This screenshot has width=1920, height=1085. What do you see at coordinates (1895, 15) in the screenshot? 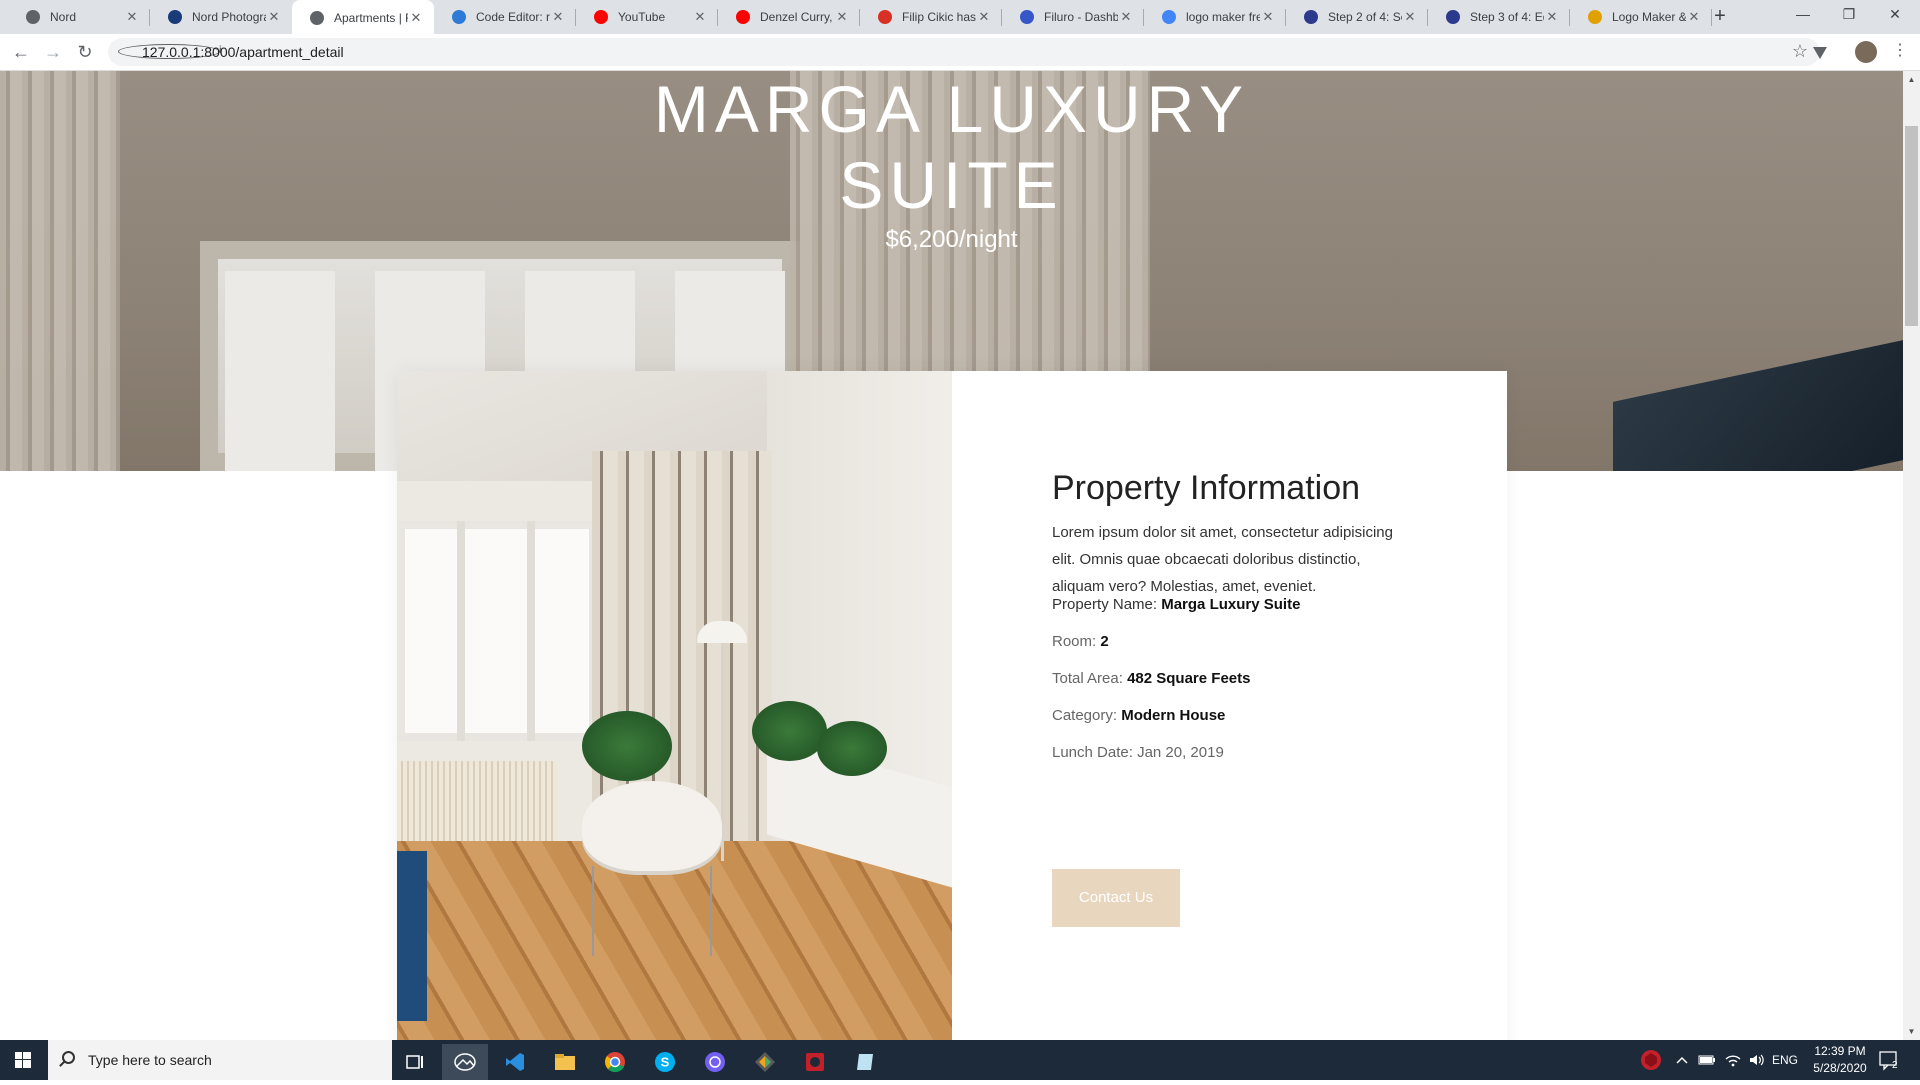
I see `close-window-button: ✕` at bounding box center [1895, 15].